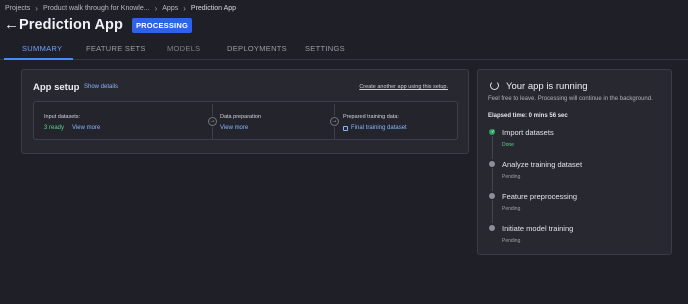 This screenshot has height=304, width=688. Describe the element at coordinates (170, 8) in the screenshot. I see `breadcrumb-apps: Apps` at that location.